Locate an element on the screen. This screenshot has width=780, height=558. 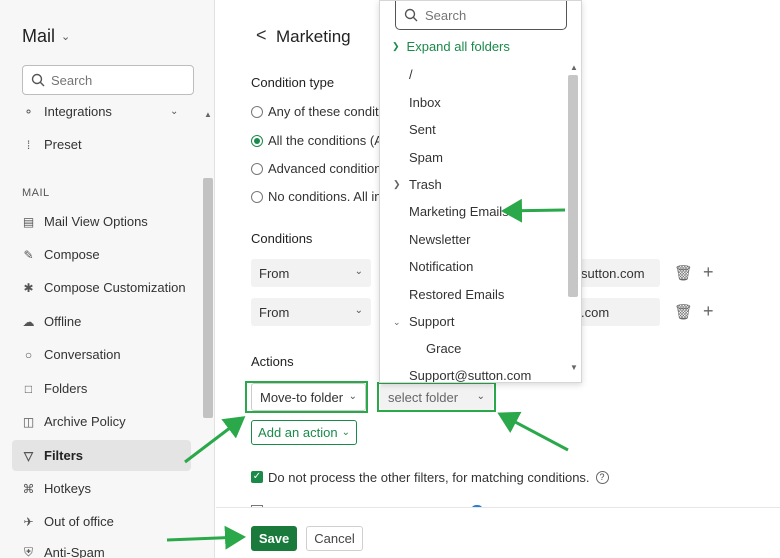
sidebar-item-conversation: ○ Conversation is located at coordinates (101, 354).